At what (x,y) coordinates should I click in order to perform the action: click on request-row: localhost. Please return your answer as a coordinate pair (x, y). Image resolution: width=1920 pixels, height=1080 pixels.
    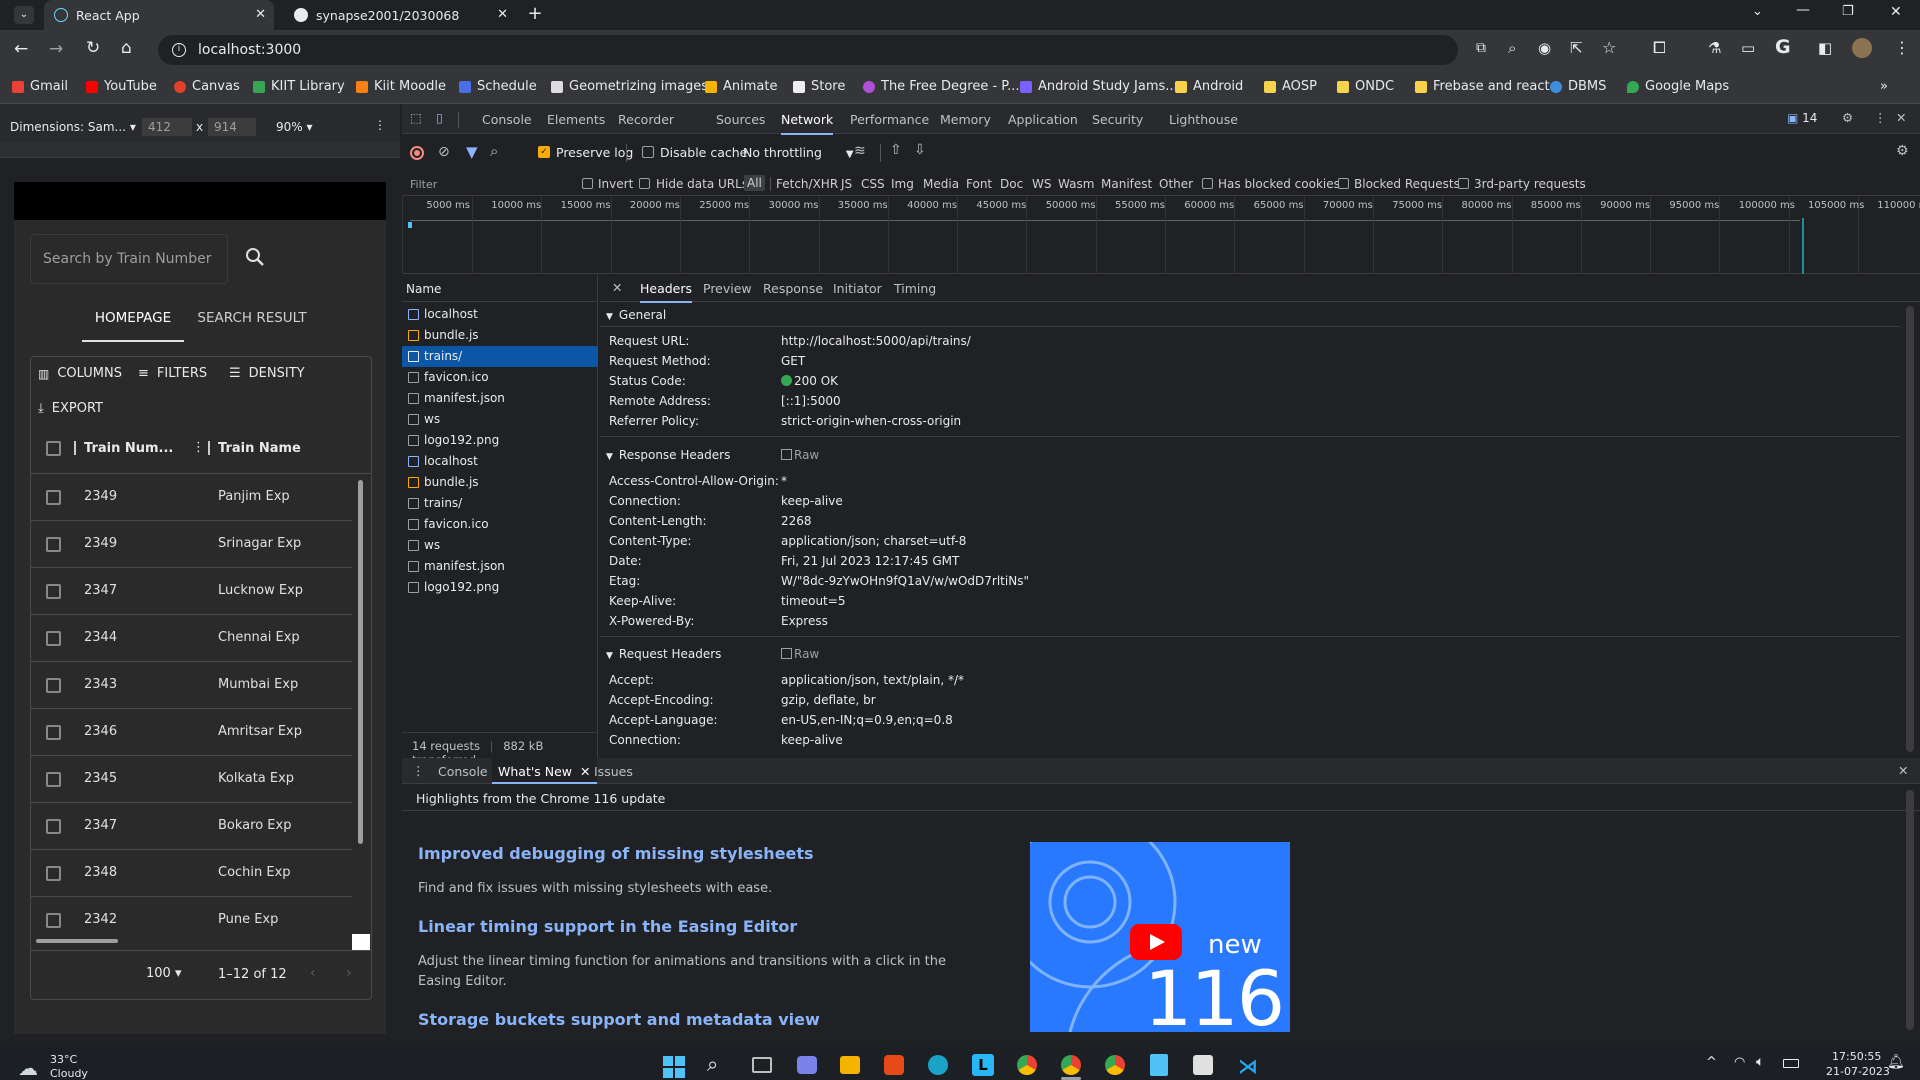
    Looking at the image, I should click on (500, 461).